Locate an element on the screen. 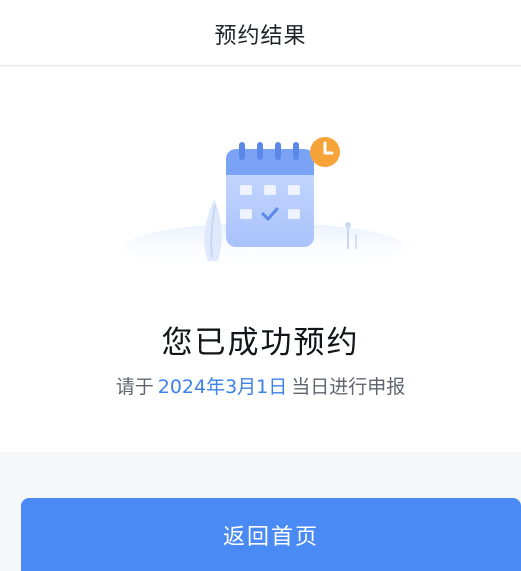  nav-bar: 预约结果 is located at coordinates (260, 33).